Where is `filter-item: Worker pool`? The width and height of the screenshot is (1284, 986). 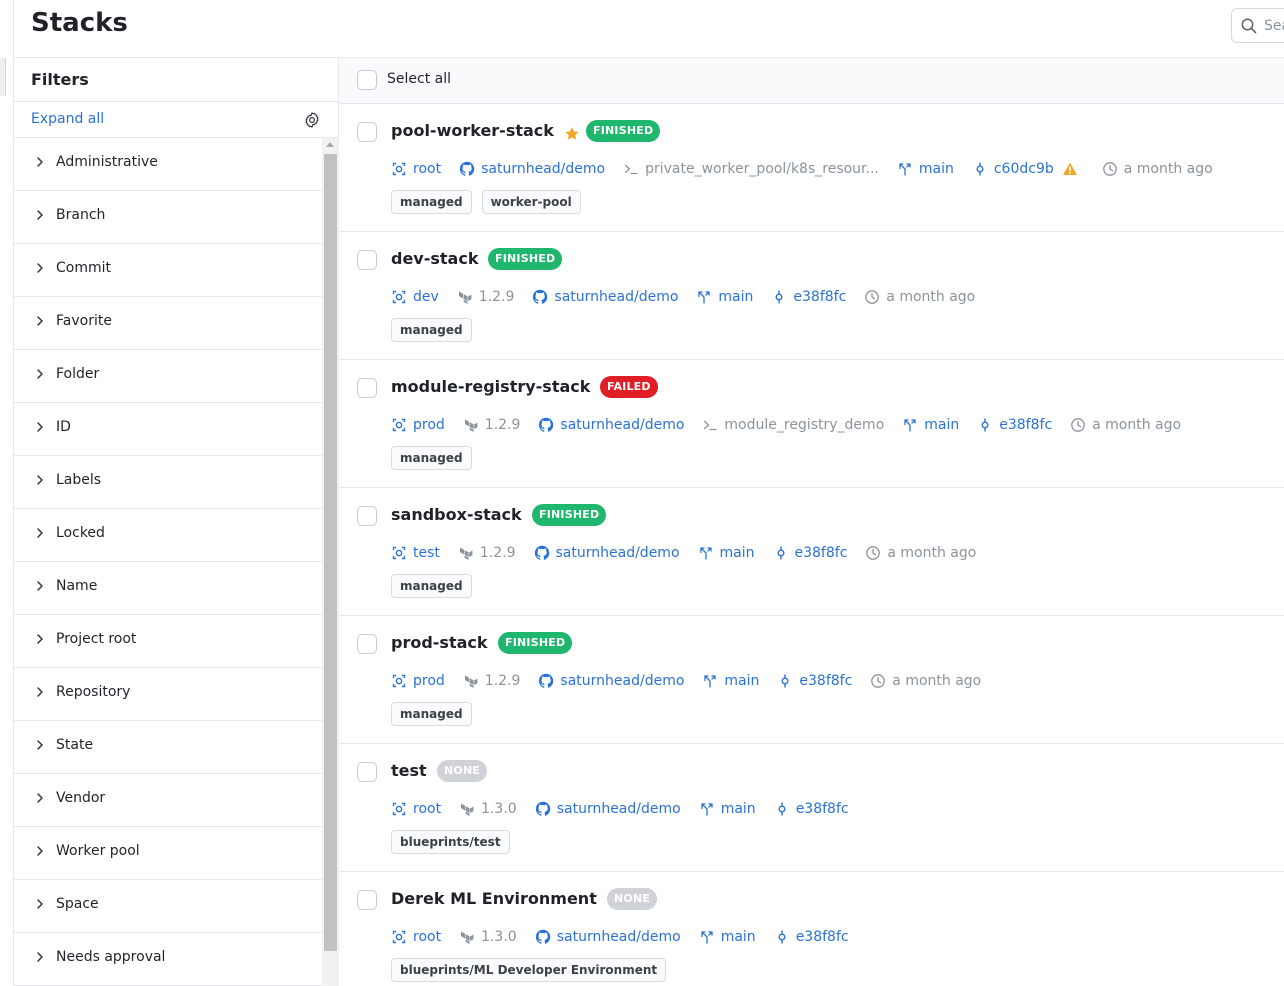
filter-item: Worker pool is located at coordinates (168, 853).